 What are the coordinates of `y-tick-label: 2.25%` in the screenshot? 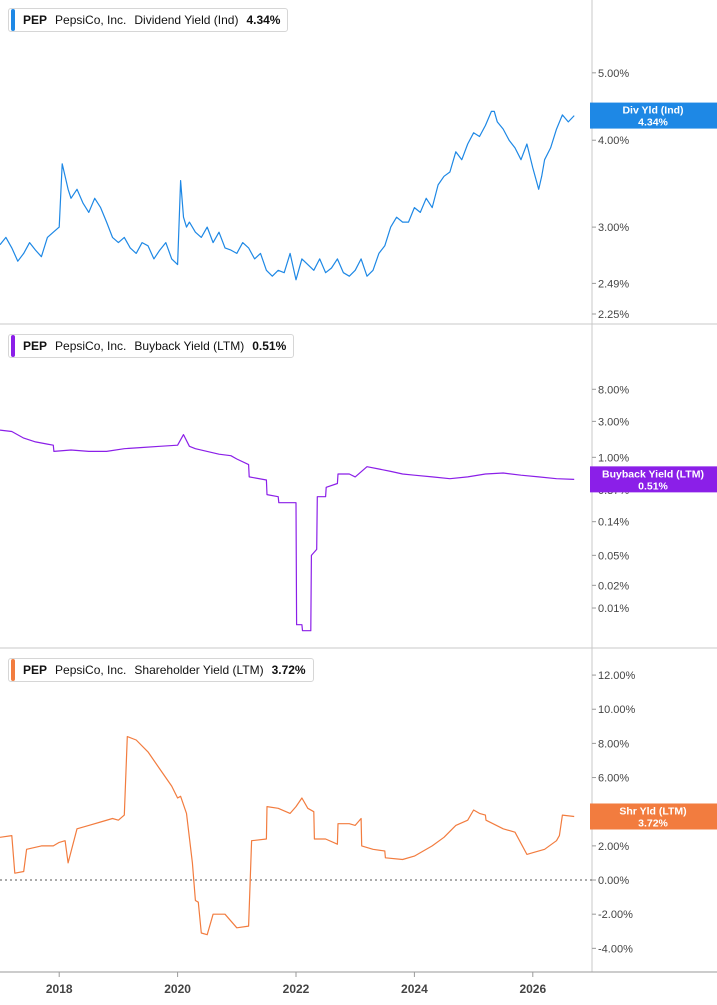 It's located at (613, 315).